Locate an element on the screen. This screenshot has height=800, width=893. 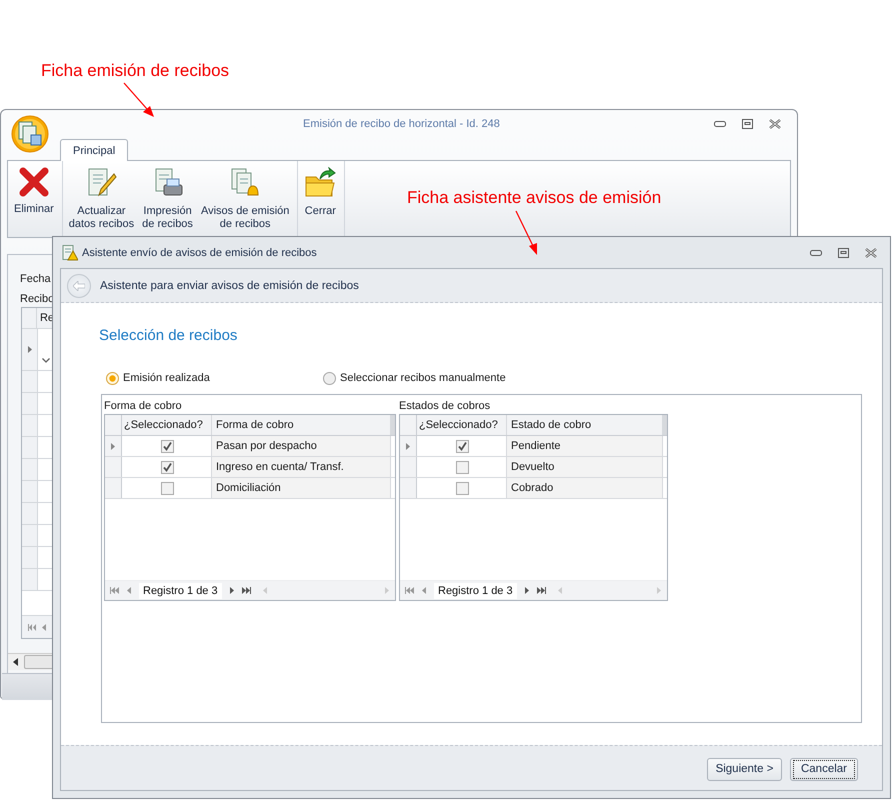
section-title: Selección de recibos is located at coordinates (168, 336).